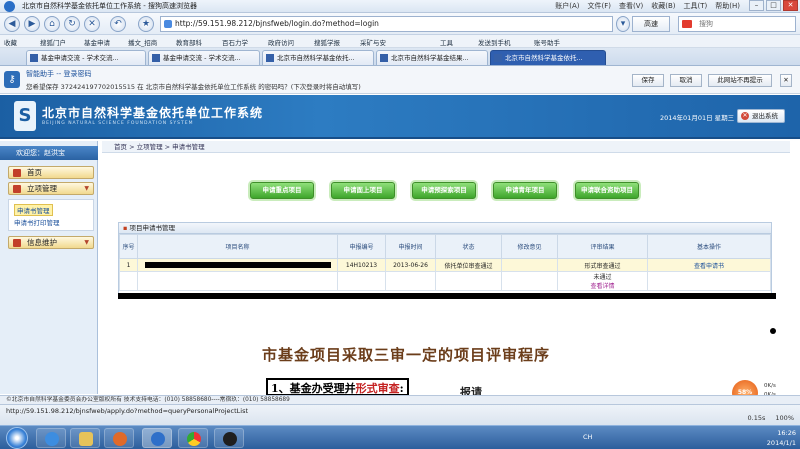  Describe the element at coordinates (631, 6) in the screenshot. I see `menu-view: 查看(V)` at that location.